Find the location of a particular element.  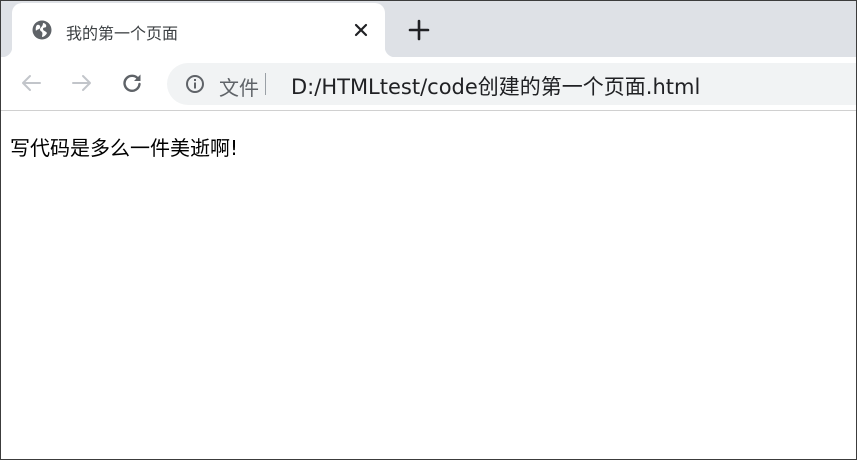

plus-icon is located at coordinates (419, 30).